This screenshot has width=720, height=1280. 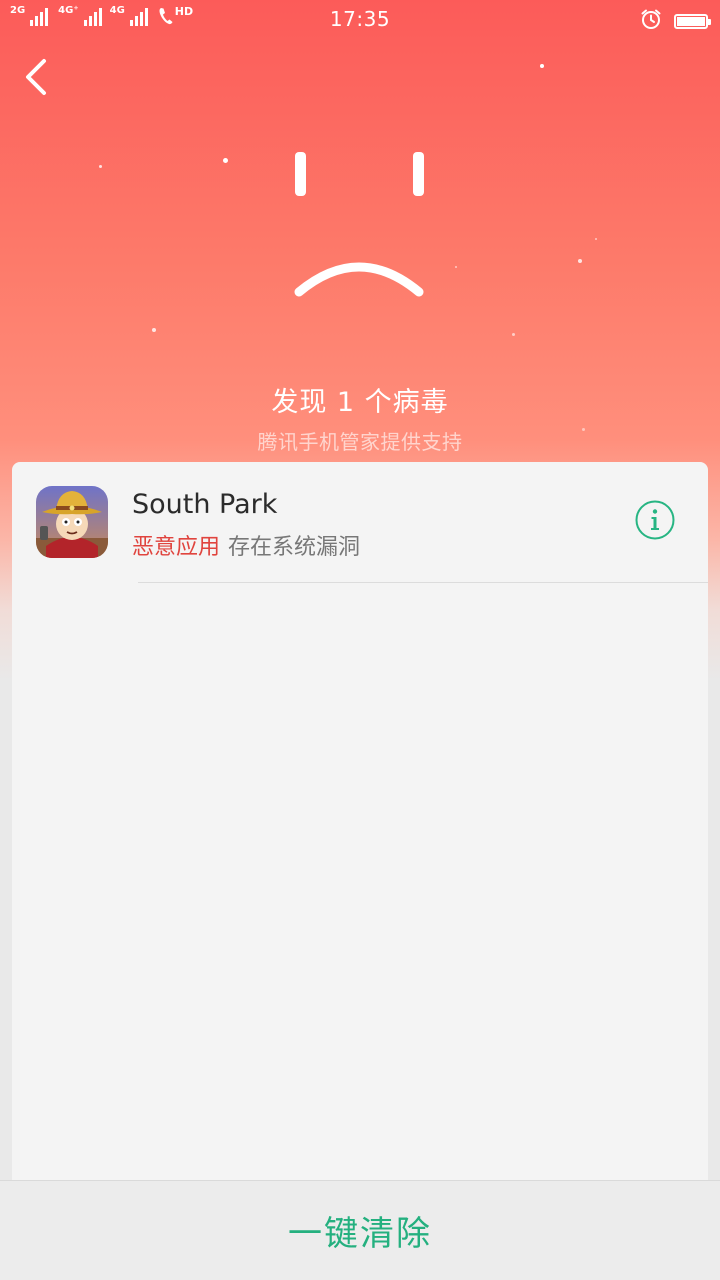 What do you see at coordinates (360, 442) in the screenshot?
I see `powered-by-text: 腾讯手机管家提供支持` at bounding box center [360, 442].